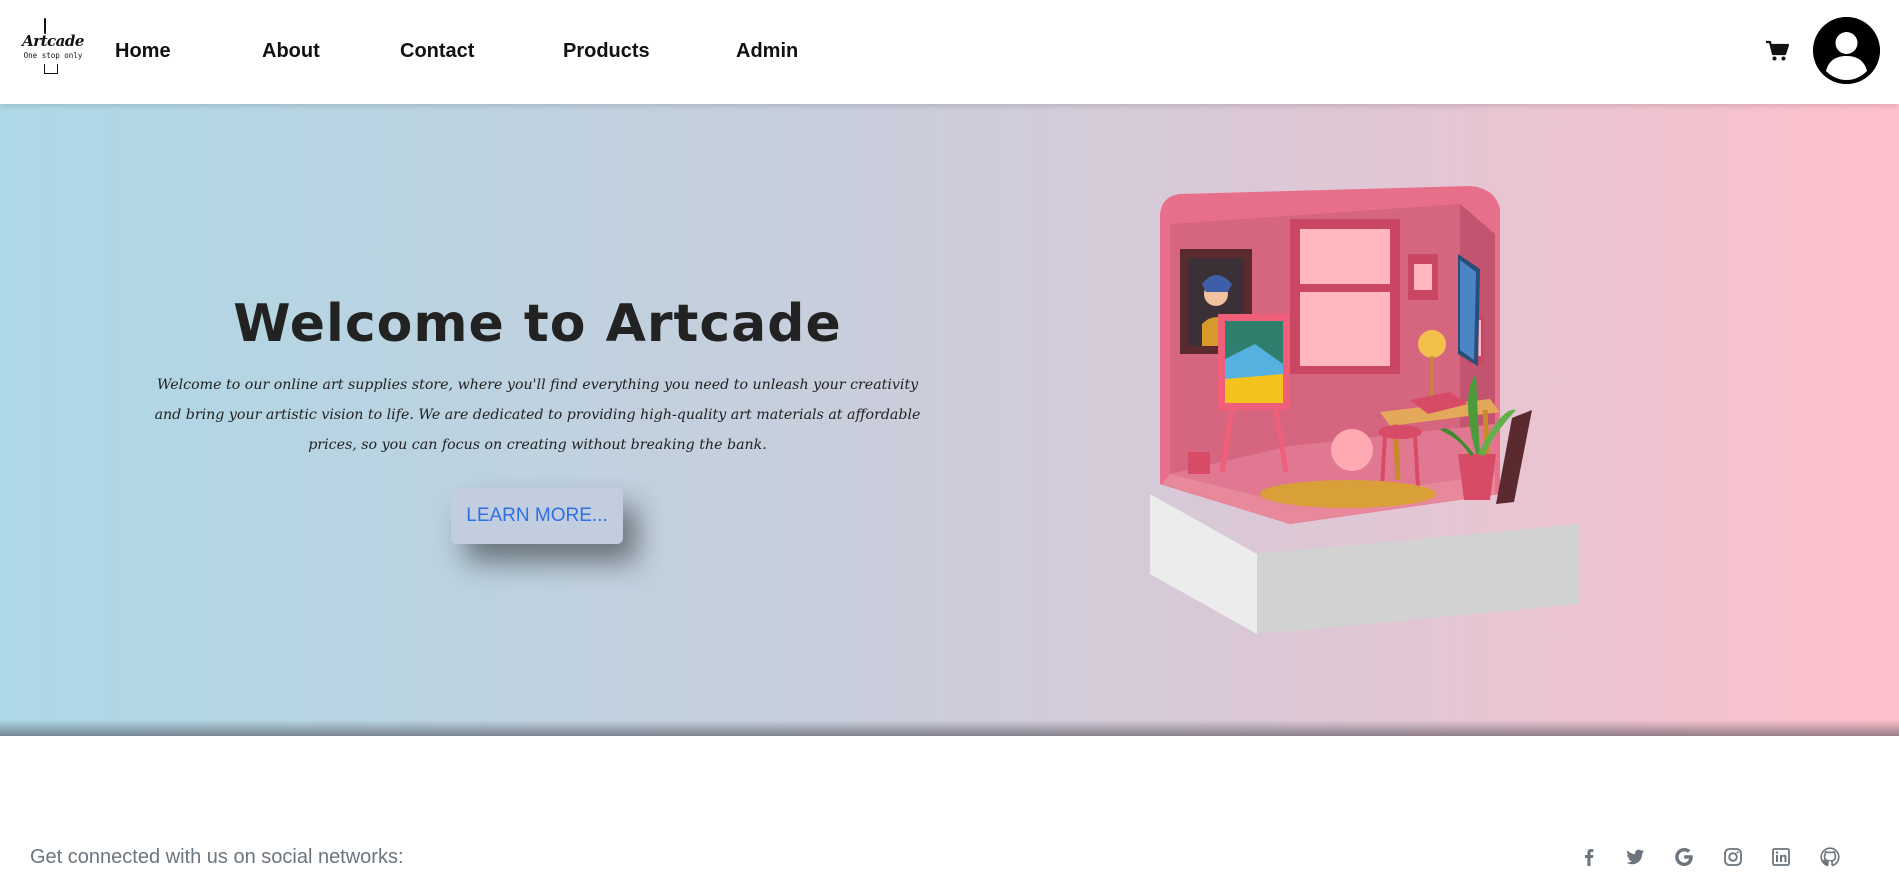 Image resolution: width=1899 pixels, height=882 pixels. I want to click on twitter-icon, so click(1635, 857).